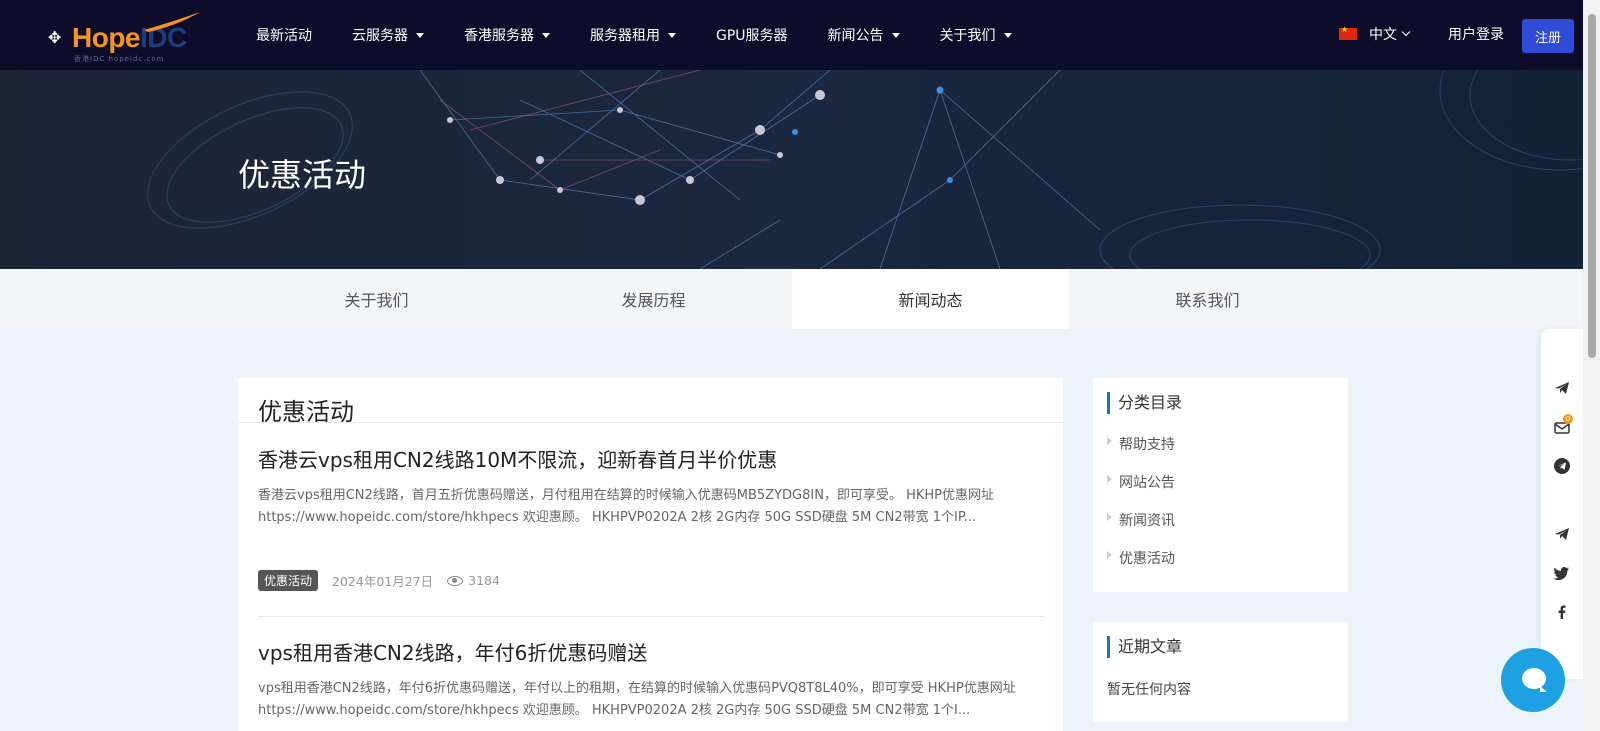 The height and width of the screenshot is (731, 1600). What do you see at coordinates (650, 422) in the screenshot?
I see `divider` at bounding box center [650, 422].